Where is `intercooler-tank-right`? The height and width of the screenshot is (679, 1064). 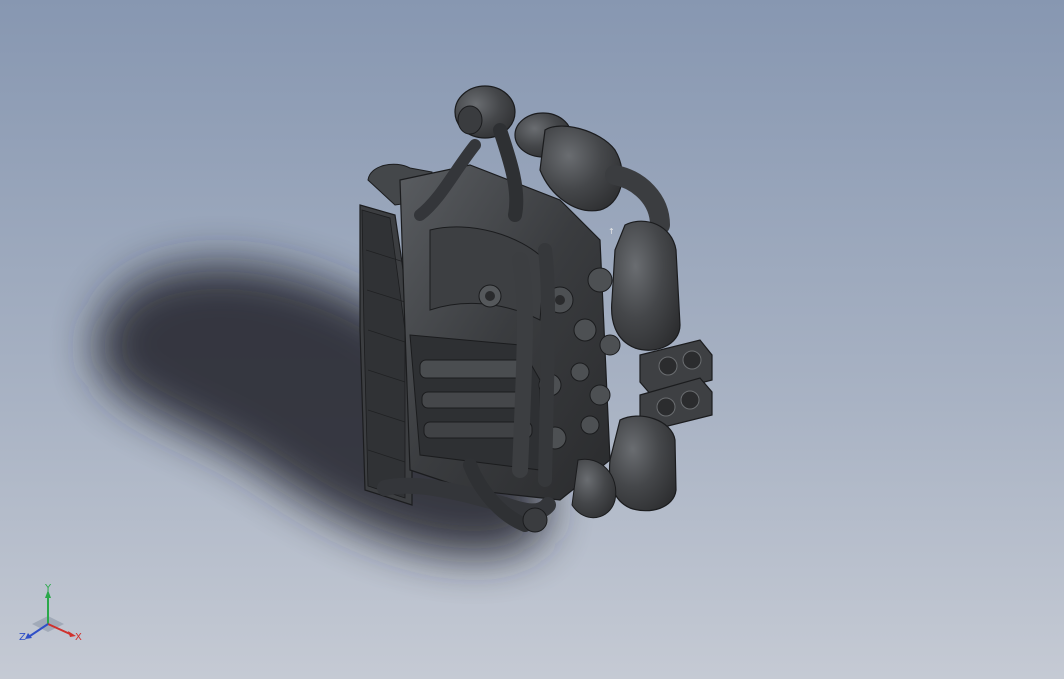 intercooler-tank-right is located at coordinates (645, 285).